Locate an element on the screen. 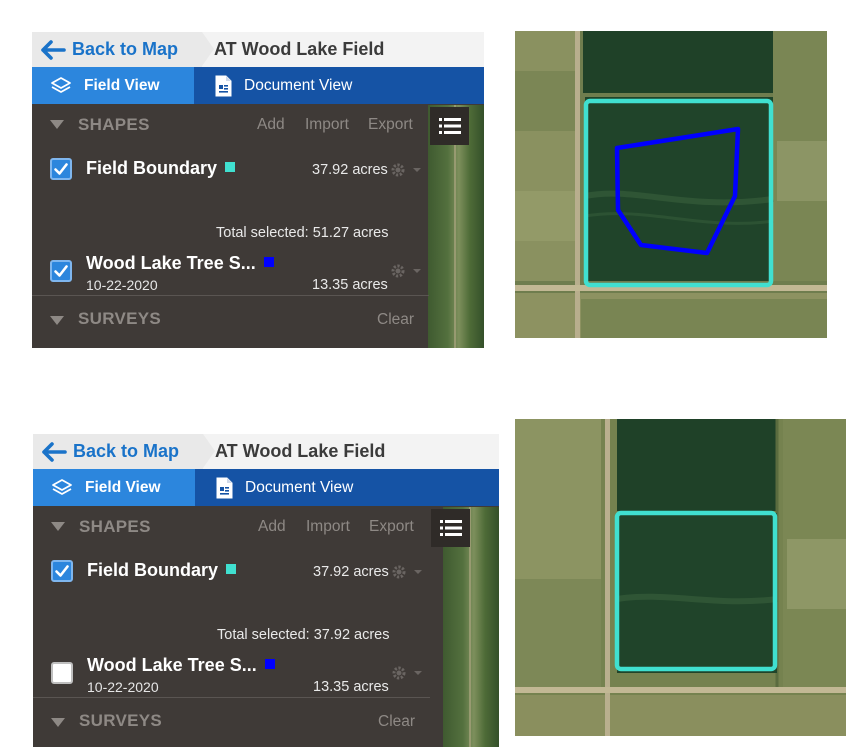 Image resolution: width=861 pixels, height=747 pixels. satellite-map is located at coordinates (671, 184).